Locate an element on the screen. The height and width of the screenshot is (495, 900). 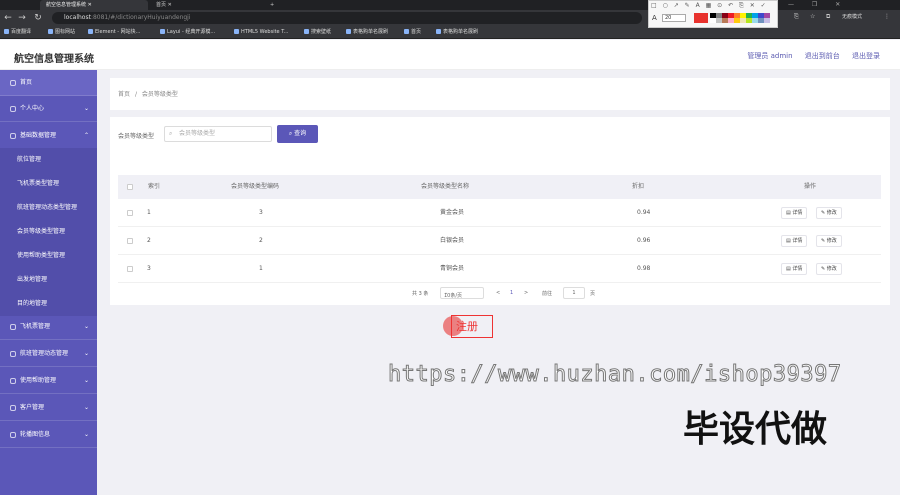
next-page-button: > is located at coordinates (526, 293).